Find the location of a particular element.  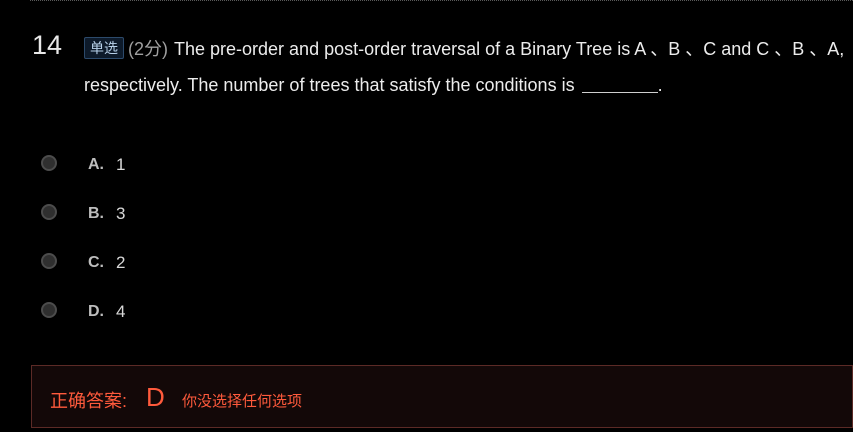

question-type-badge: 单选 is located at coordinates (104, 48).